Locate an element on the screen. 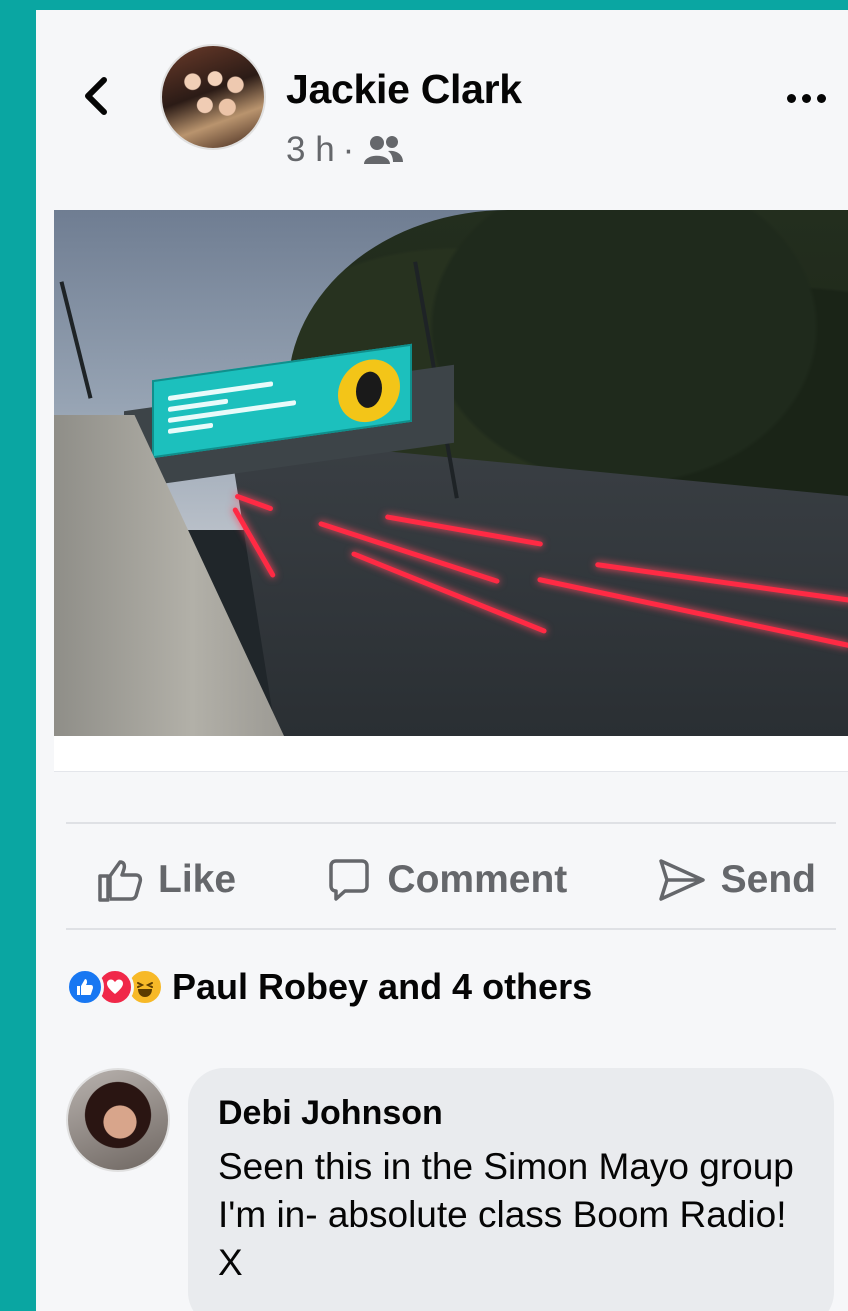 The image size is (848, 1311). post-header: Jackie Clark 3 h · is located at coordinates (442, 109).